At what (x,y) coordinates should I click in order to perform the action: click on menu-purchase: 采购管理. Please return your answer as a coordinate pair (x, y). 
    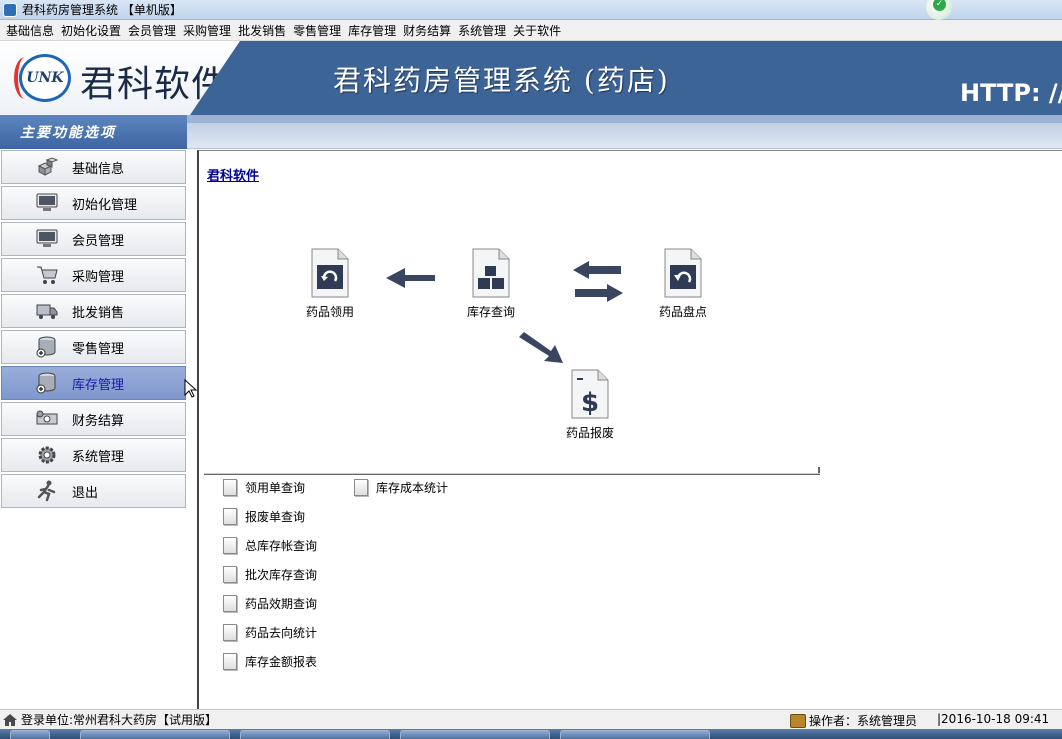
    Looking at the image, I should click on (208, 30).